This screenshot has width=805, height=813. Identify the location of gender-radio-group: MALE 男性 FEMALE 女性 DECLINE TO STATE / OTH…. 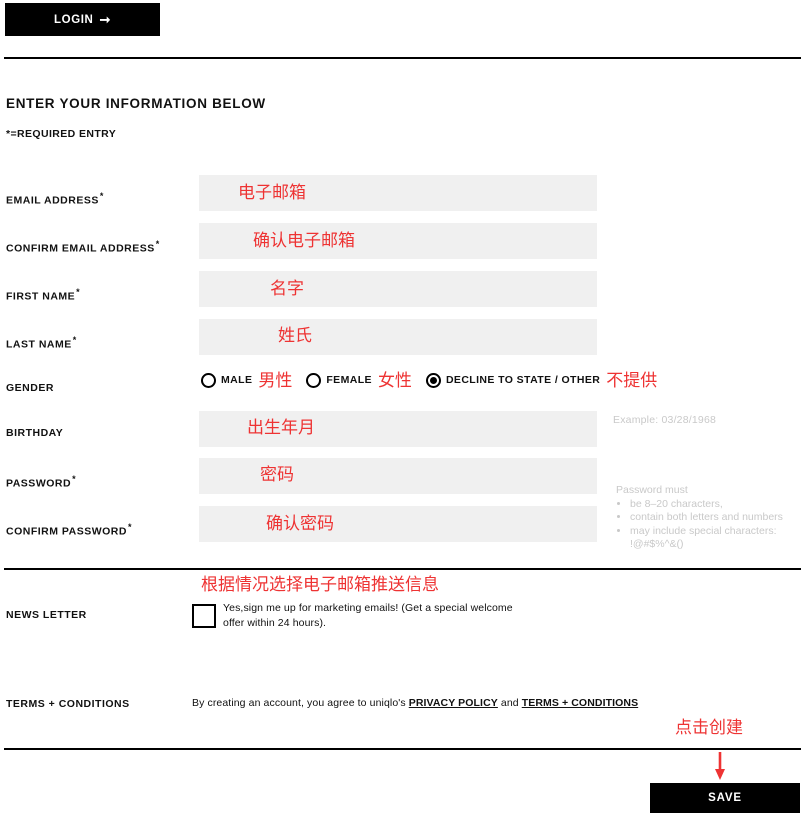
(436, 380).